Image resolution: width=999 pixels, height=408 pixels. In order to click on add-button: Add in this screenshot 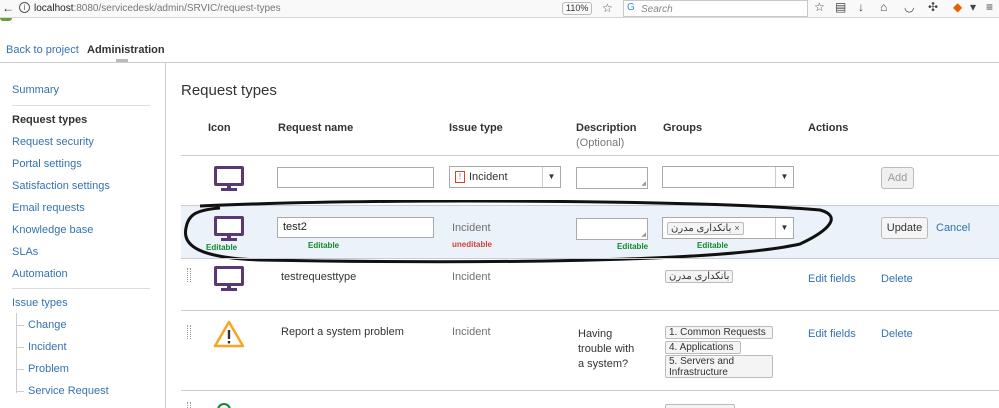, I will do `click(897, 178)`.